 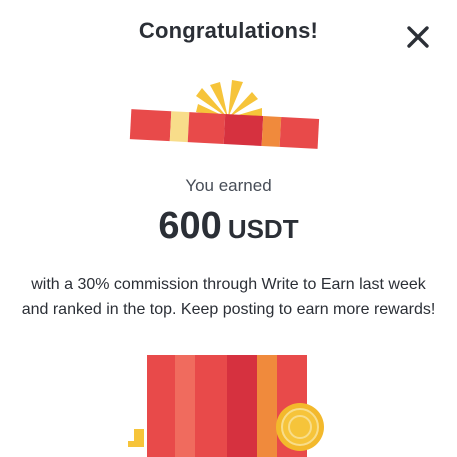 I want to click on reward-amount: 600 USDT, so click(x=228, y=226).